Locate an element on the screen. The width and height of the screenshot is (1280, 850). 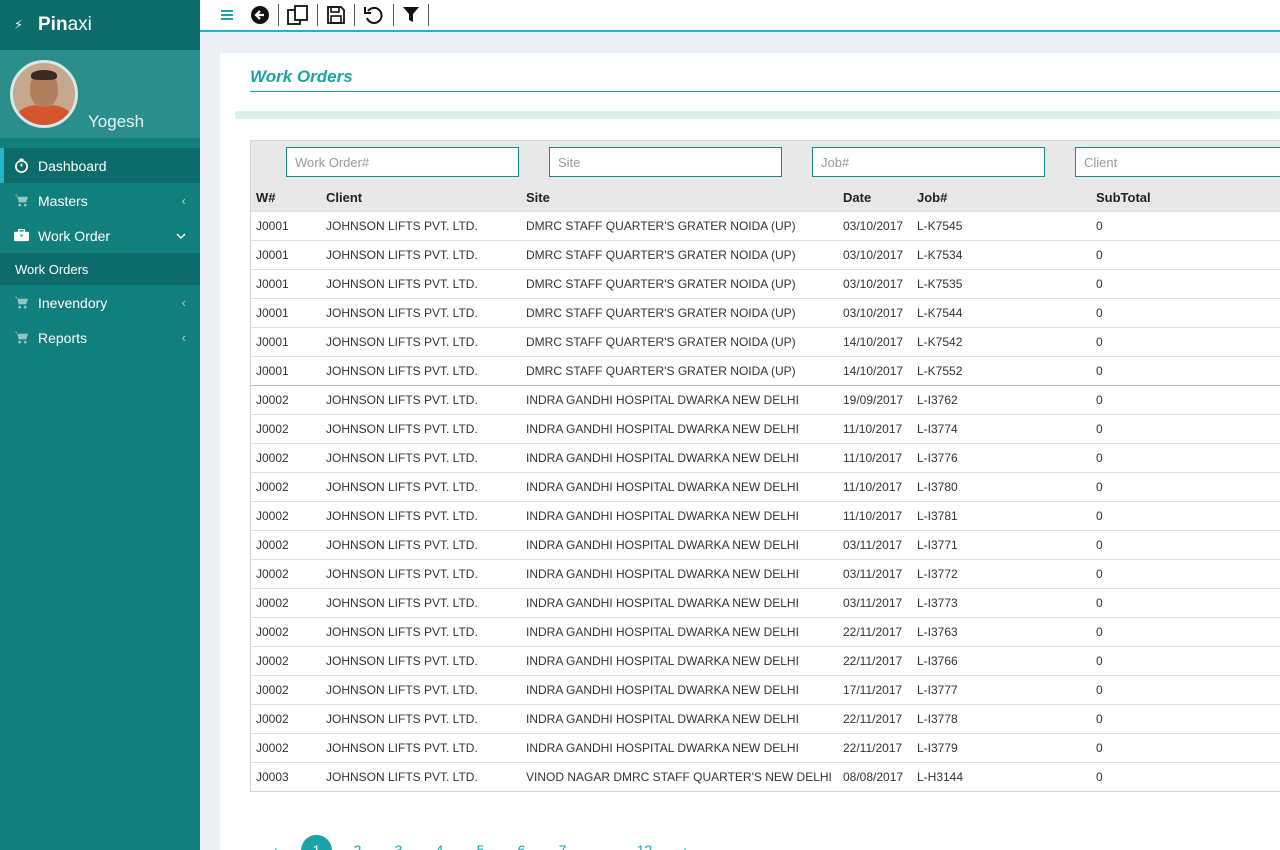
sidebar-item-dashboard: Dashboard is located at coordinates (100, 165).